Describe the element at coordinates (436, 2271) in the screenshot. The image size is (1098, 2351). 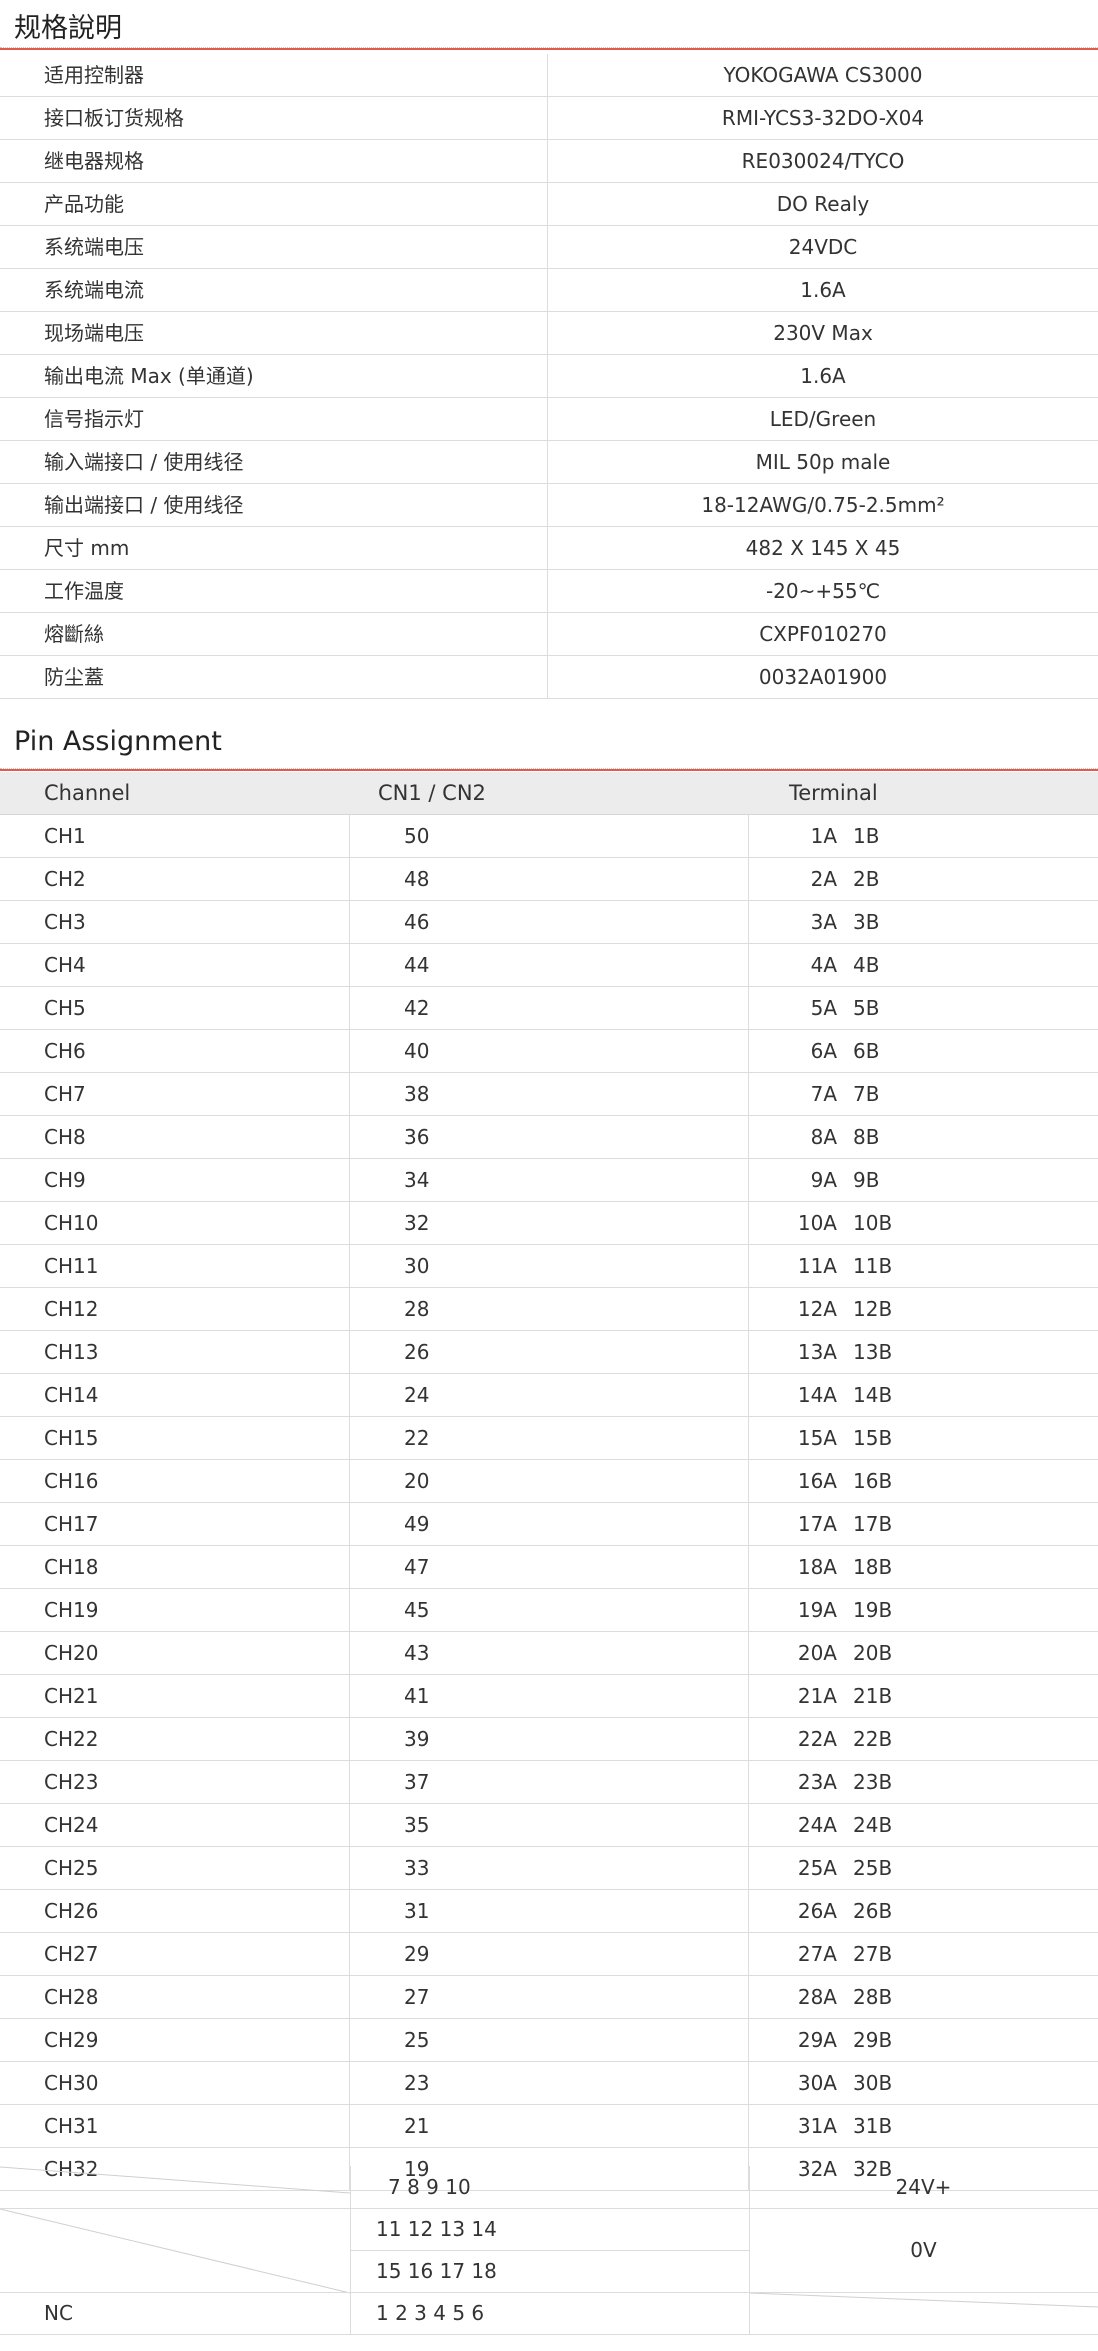
I see `pins-0v-b: 15 16 17 18` at that location.